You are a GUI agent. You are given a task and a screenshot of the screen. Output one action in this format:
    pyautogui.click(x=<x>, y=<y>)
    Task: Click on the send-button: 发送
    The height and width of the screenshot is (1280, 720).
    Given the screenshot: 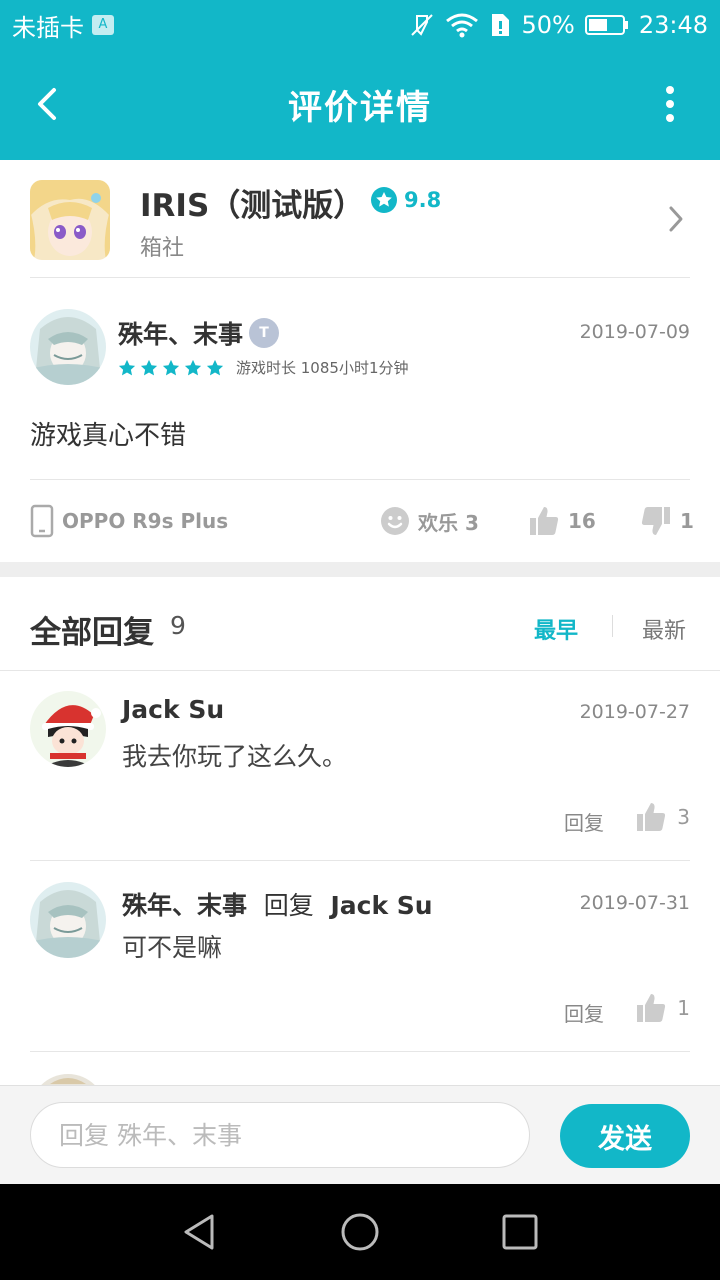 What is the action you would take?
    pyautogui.click(x=625, y=1136)
    